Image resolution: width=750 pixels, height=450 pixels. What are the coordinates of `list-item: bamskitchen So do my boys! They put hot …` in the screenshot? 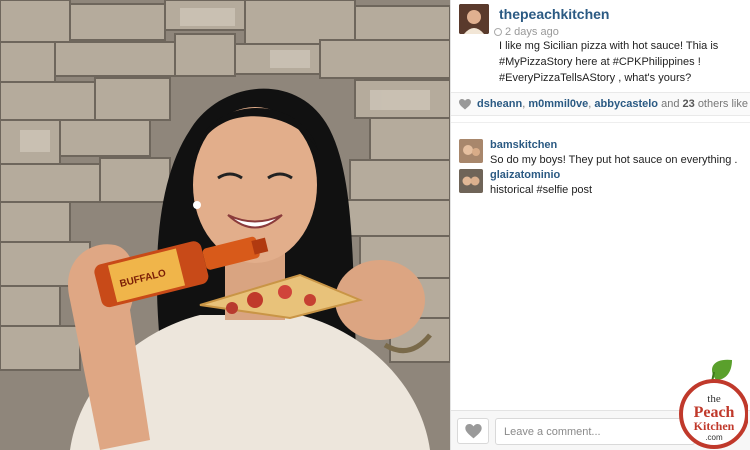 It's located at (601, 144).